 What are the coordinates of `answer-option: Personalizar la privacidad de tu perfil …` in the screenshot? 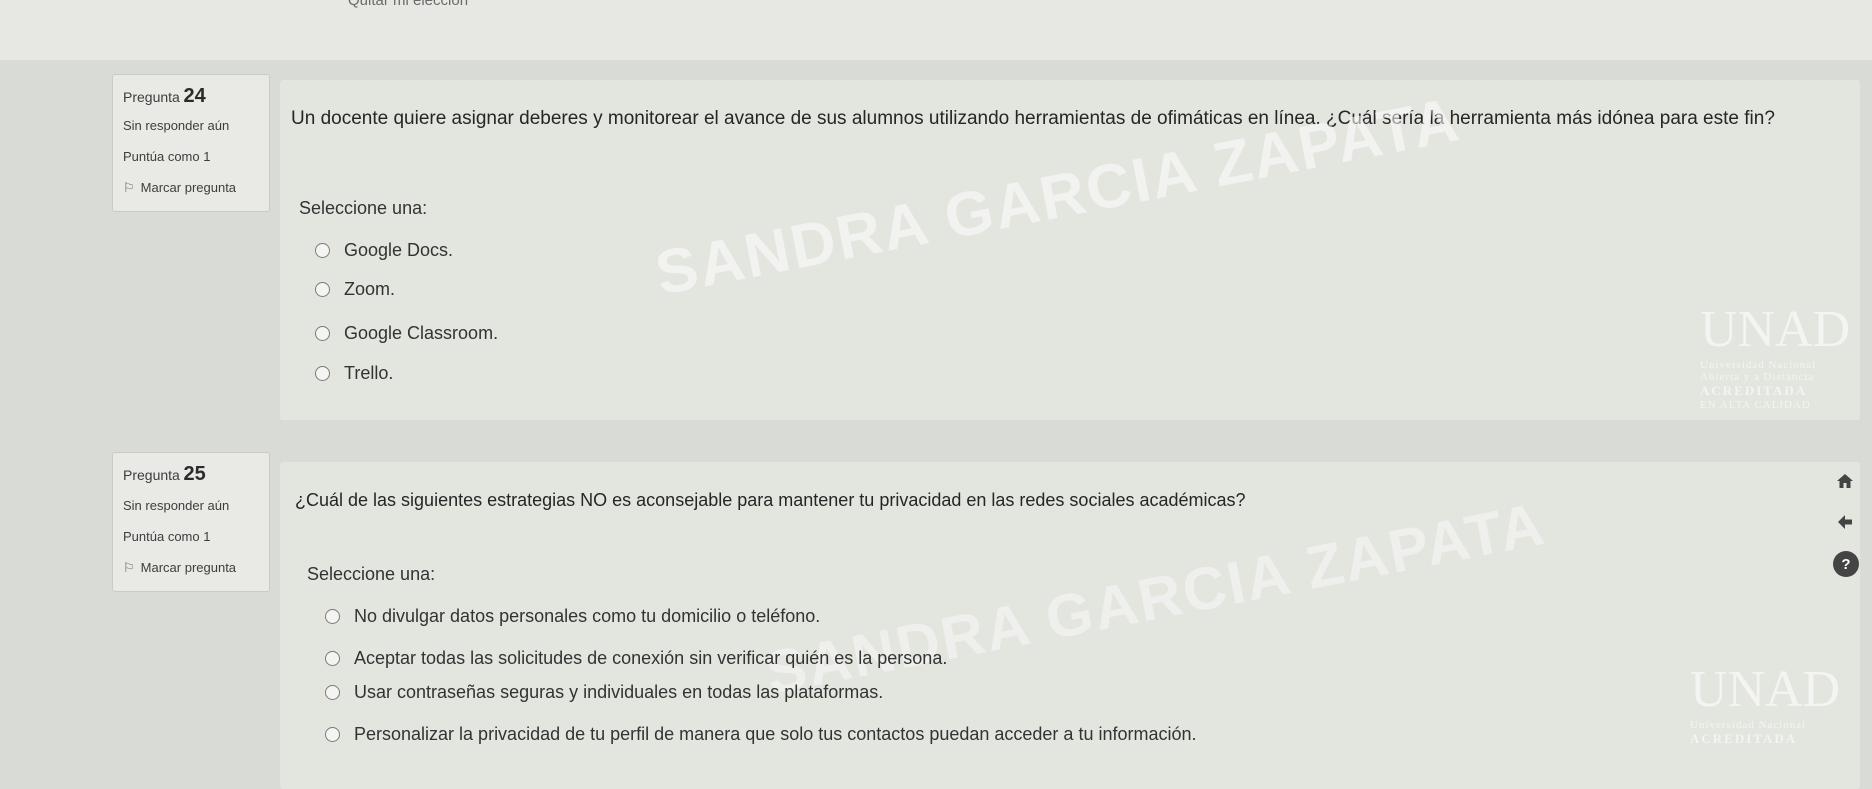 It's located at (761, 734).